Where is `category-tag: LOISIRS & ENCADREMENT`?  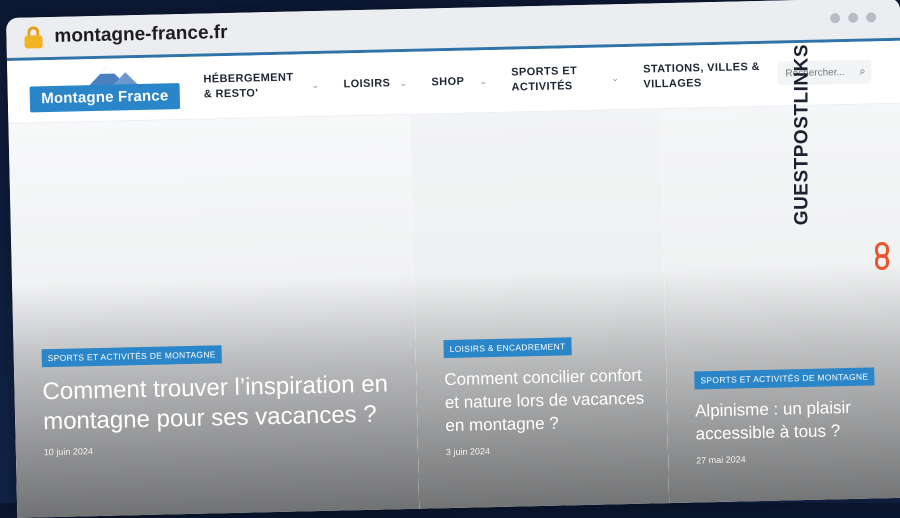 category-tag: LOISIRS & ENCADREMENT is located at coordinates (507, 348).